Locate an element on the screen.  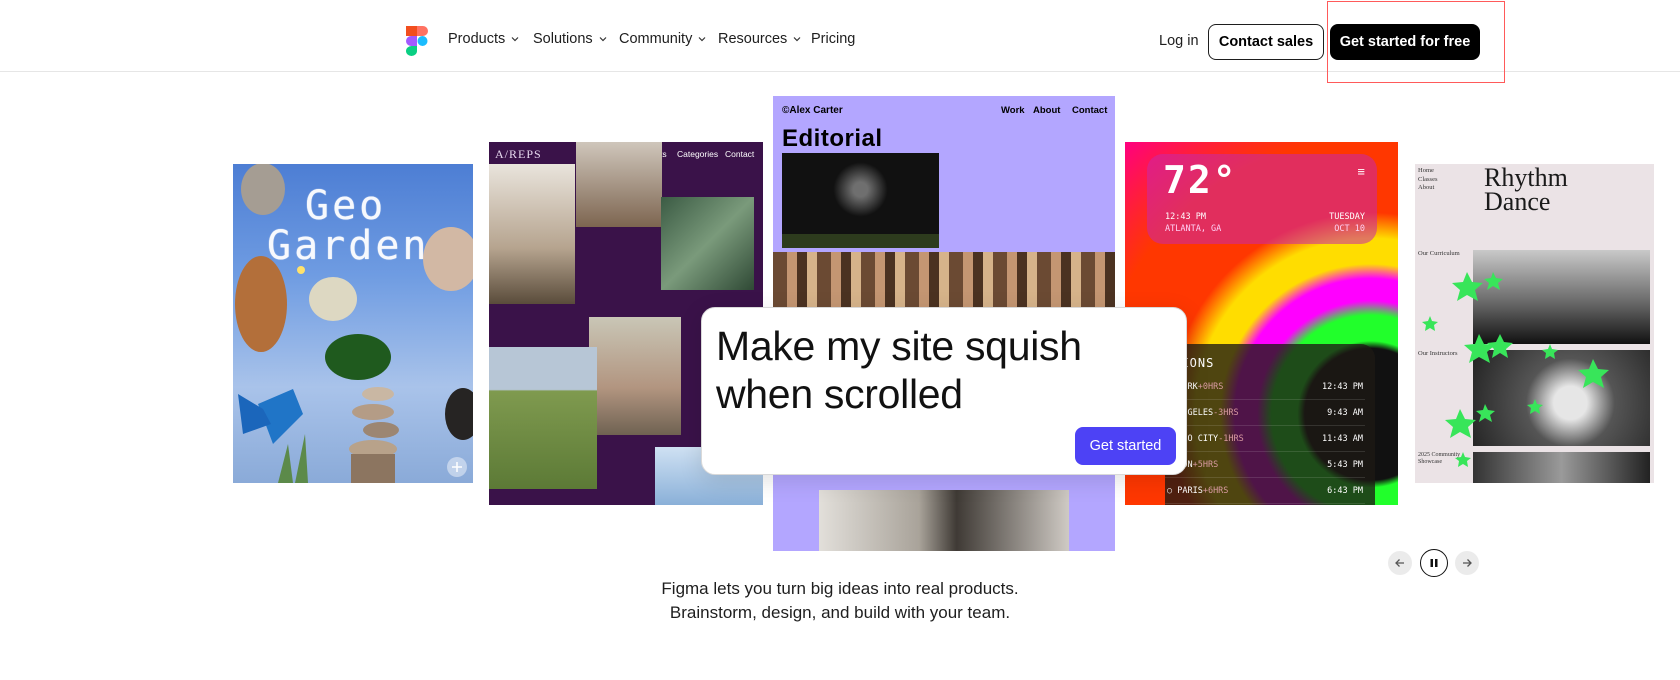
geo-title-line2: Garden is located at coordinates (348, 246).